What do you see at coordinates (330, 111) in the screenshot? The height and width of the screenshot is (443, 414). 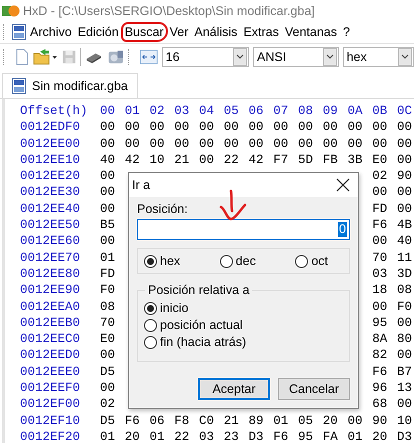 I see `column-header: 09` at bounding box center [330, 111].